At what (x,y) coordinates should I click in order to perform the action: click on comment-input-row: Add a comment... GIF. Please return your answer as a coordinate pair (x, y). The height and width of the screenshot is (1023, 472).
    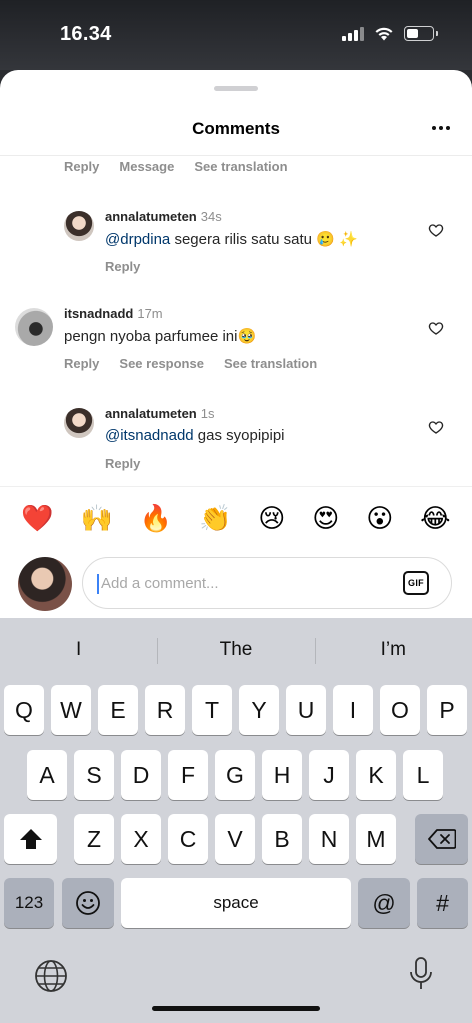
    Looking at the image, I should click on (236, 585).